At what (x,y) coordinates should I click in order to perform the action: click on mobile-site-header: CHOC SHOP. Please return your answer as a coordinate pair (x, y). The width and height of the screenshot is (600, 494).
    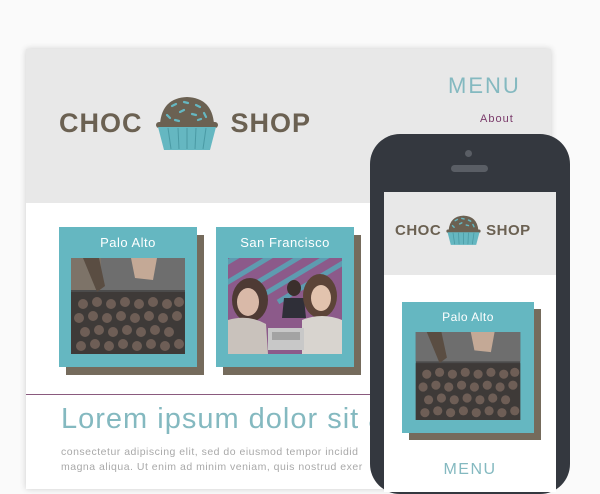
    Looking at the image, I should click on (470, 233).